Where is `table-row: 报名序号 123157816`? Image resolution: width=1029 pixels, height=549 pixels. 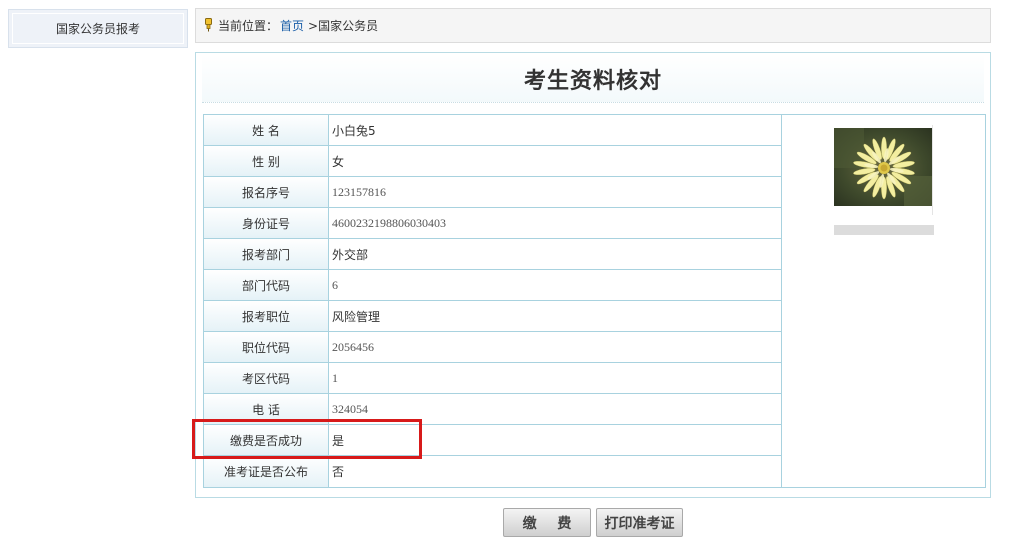
table-row: 报名序号 123157816 is located at coordinates (492, 192).